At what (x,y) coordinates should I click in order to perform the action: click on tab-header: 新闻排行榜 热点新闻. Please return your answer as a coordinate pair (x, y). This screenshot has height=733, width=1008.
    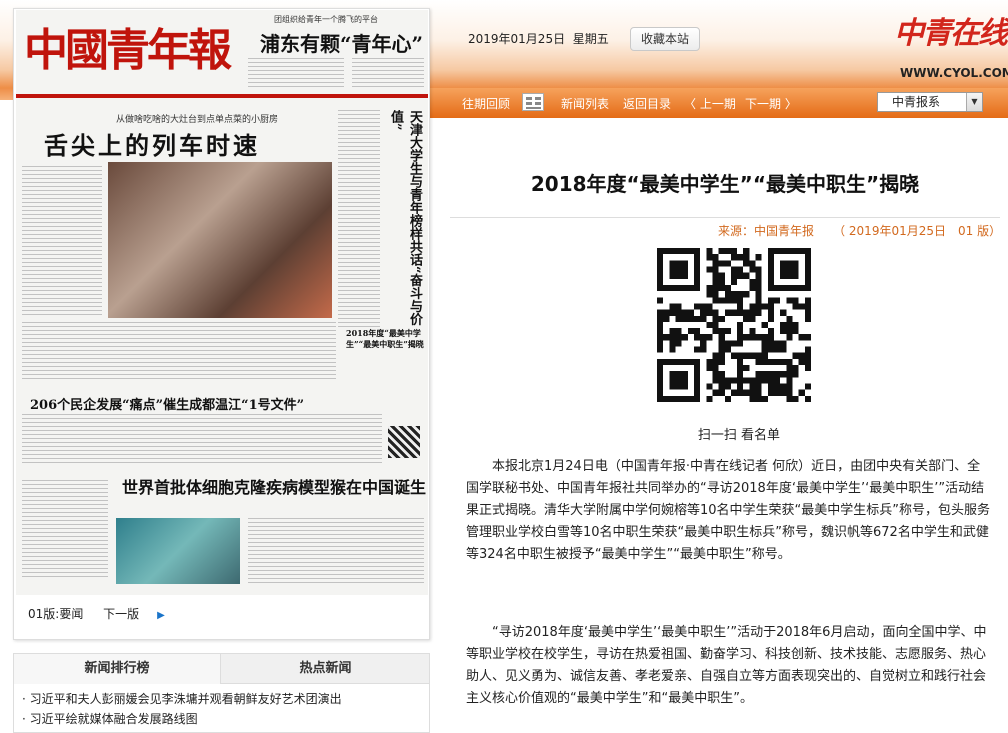
    Looking at the image, I should click on (221, 669).